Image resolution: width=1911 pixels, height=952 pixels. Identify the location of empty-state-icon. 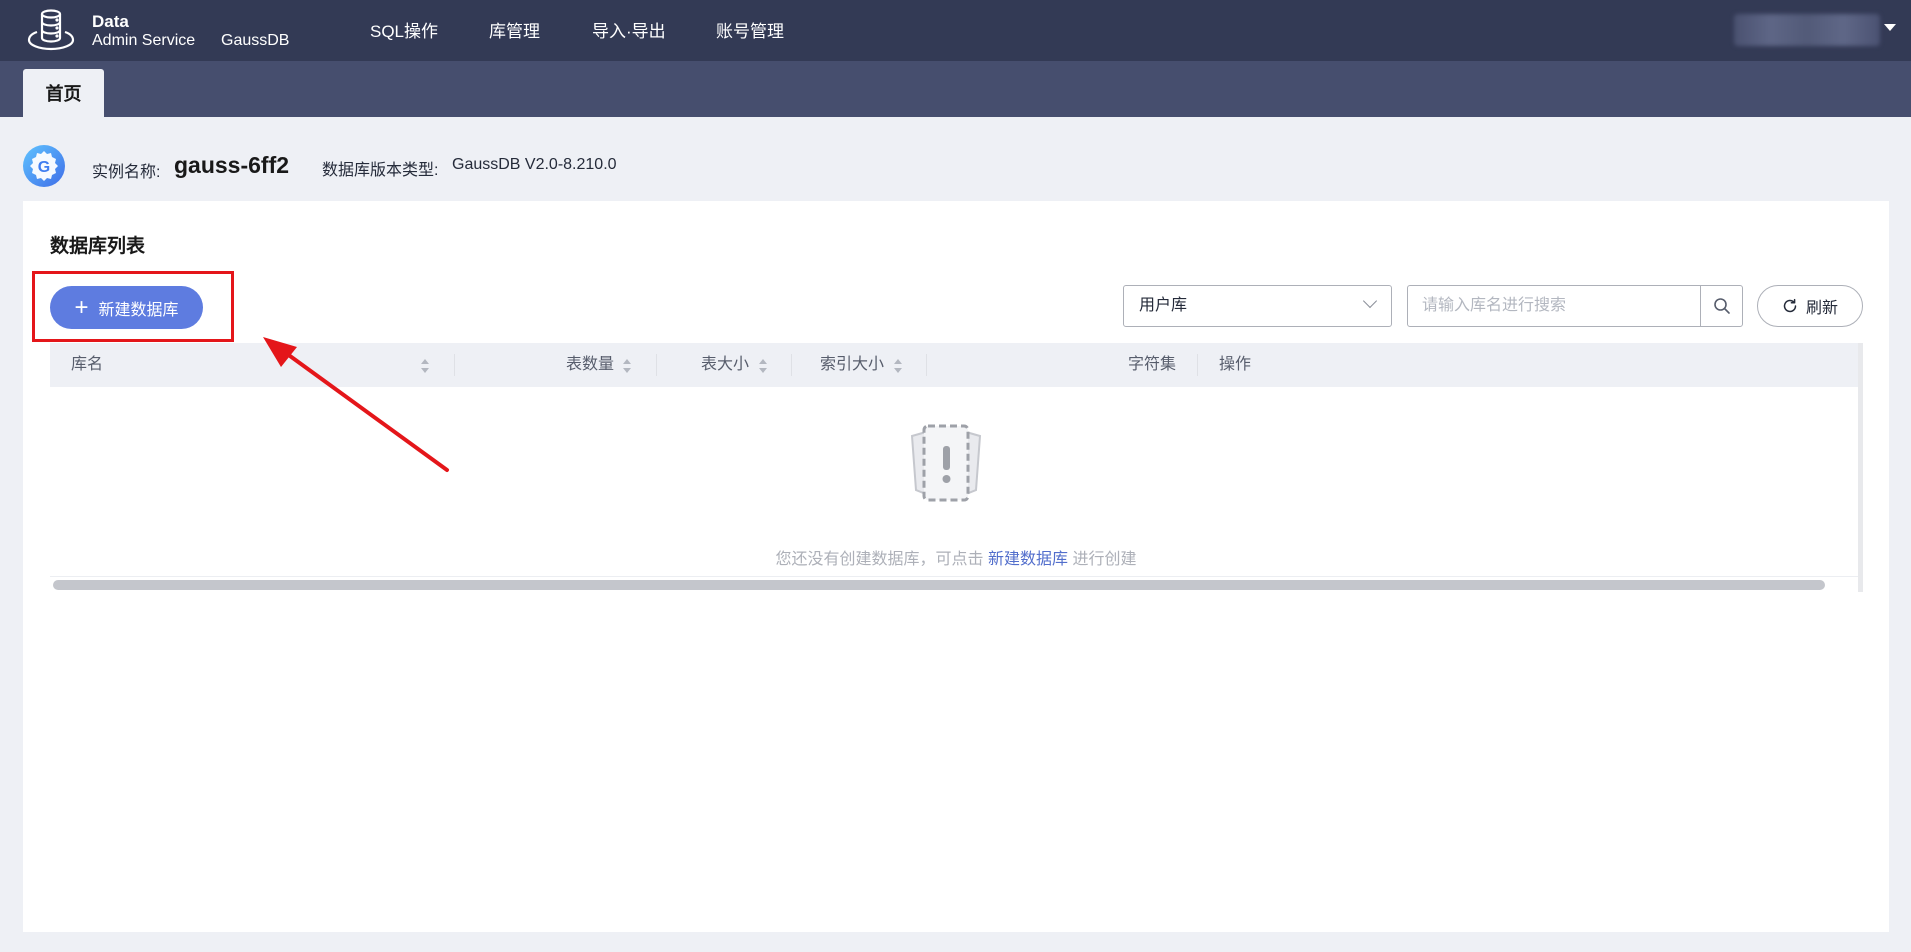
(946, 463).